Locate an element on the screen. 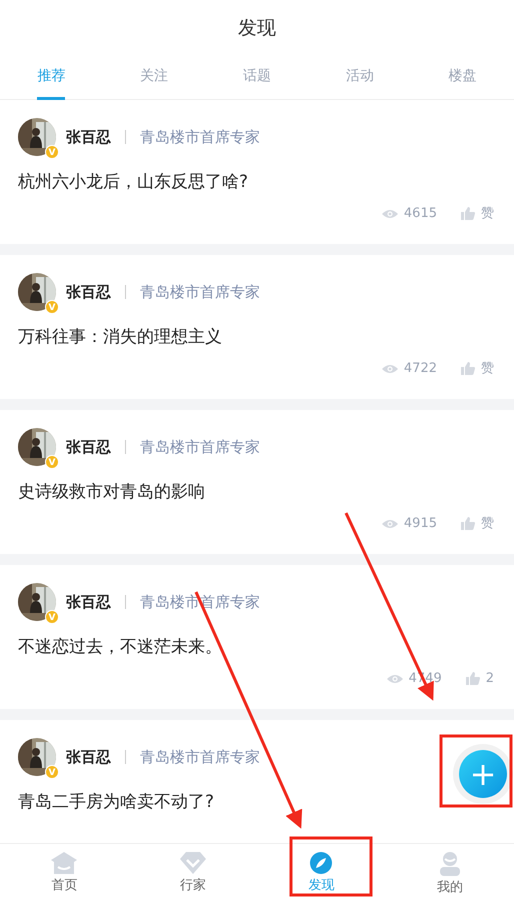  view-count: 4722 is located at coordinates (420, 369).